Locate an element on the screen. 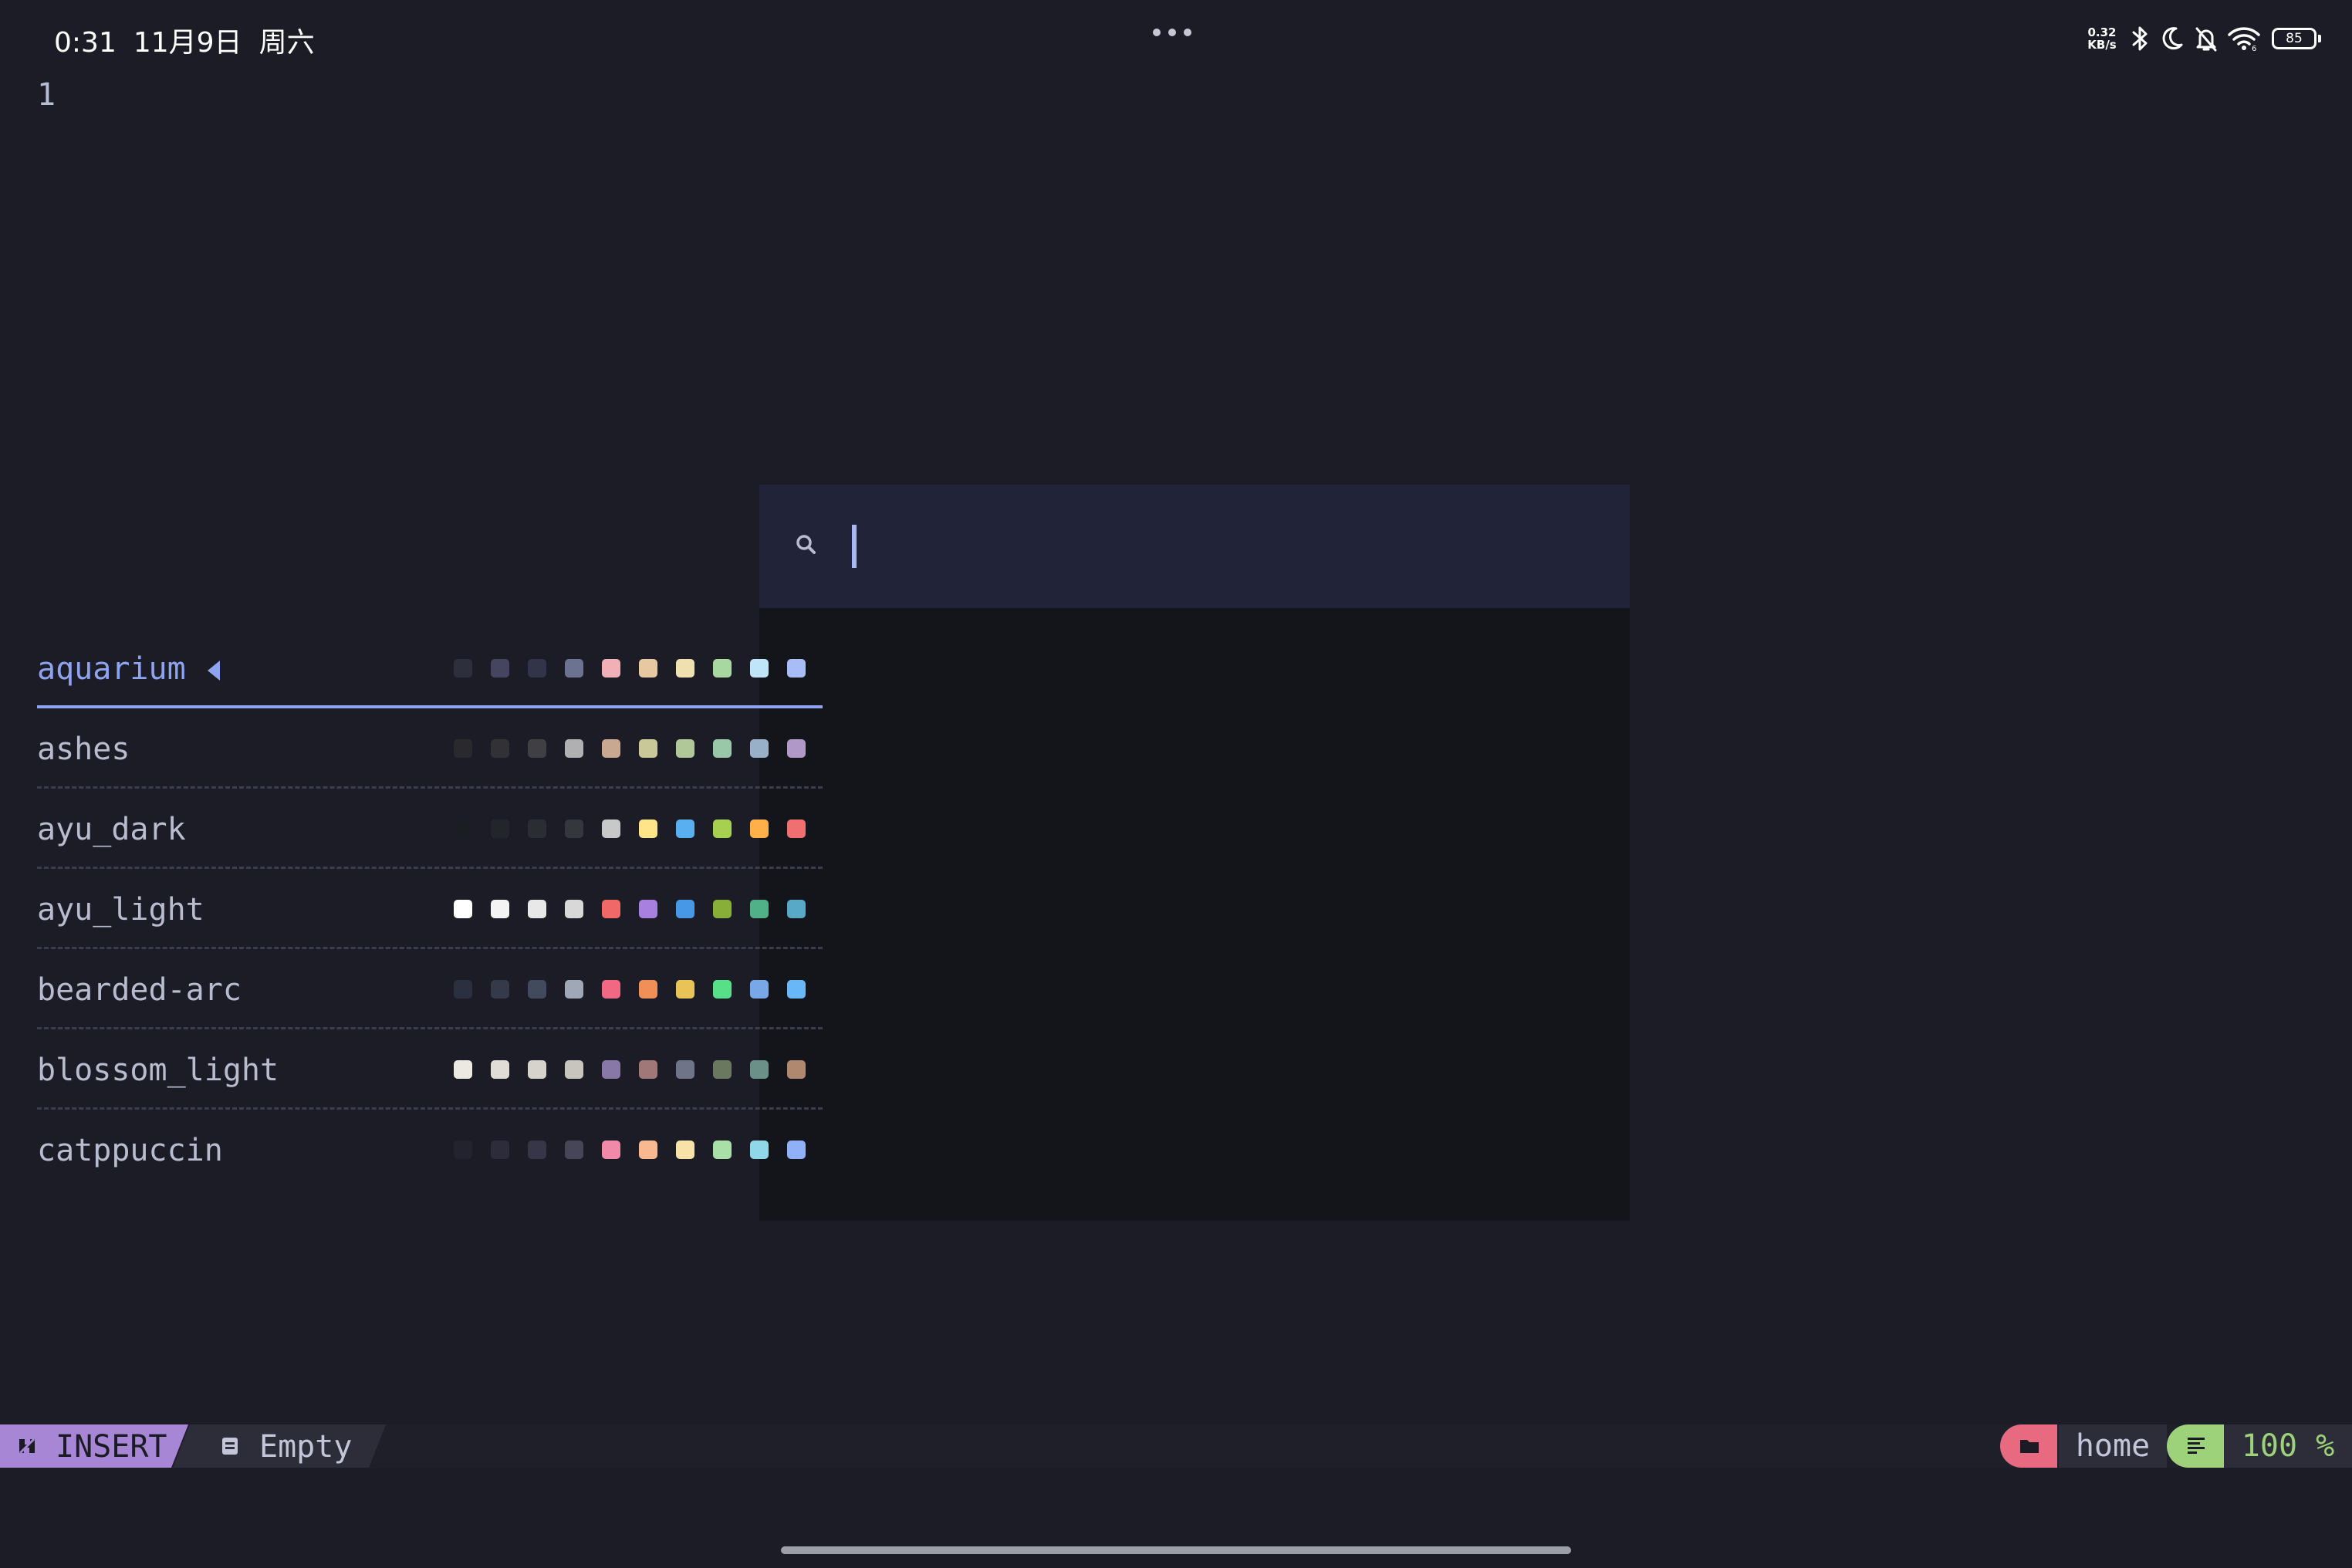 The height and width of the screenshot is (1568, 2352). theme-item-ayu-dark: ayu_dark is located at coordinates (430, 829).